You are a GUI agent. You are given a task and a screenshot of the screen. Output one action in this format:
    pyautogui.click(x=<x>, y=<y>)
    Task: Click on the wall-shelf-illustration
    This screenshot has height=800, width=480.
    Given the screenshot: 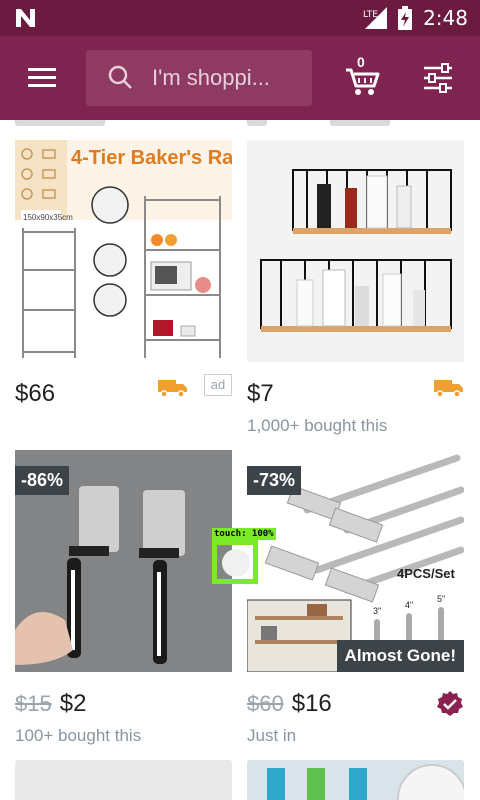 What is the action you would take?
    pyautogui.click(x=355, y=251)
    